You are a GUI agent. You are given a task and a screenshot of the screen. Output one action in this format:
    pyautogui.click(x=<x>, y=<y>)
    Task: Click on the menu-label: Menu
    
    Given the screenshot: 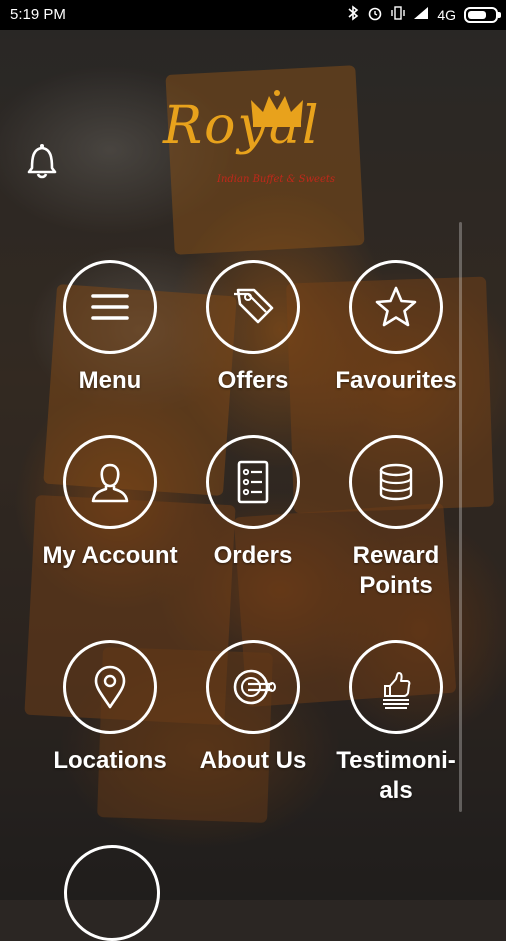 What is the action you would take?
    pyautogui.click(x=110, y=380)
    